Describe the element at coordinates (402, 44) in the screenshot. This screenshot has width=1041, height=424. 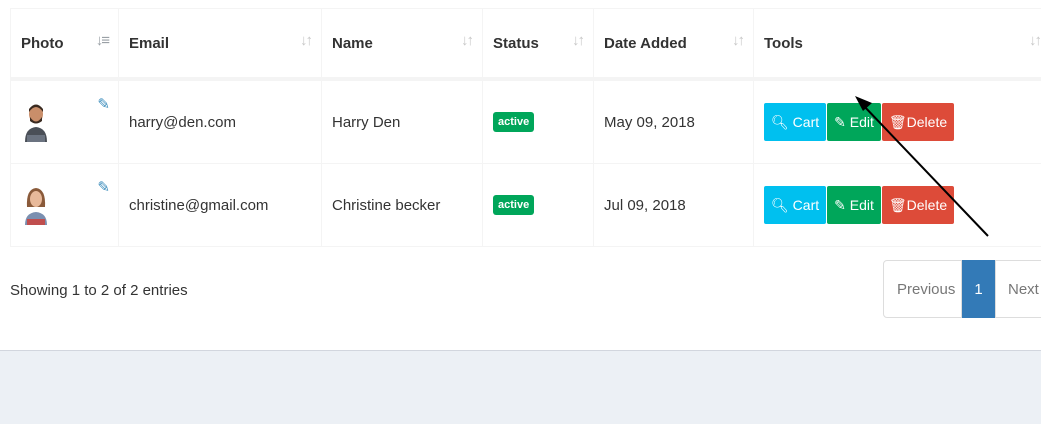
I see `column-header-name: Name↓↑` at that location.